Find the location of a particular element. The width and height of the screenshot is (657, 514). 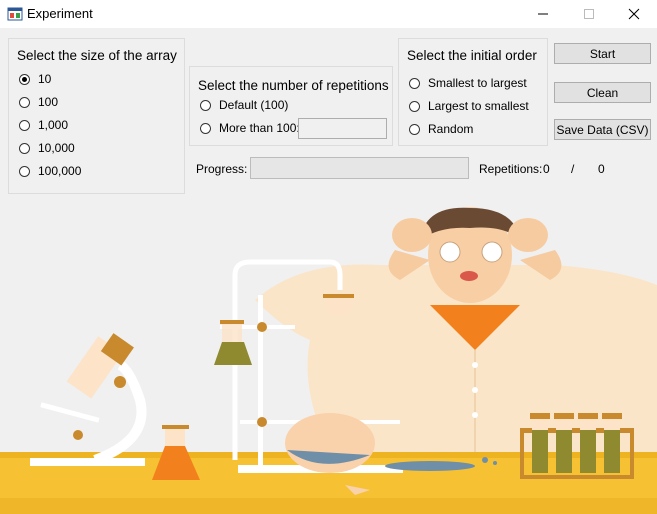

order-option-ascending: Smallest to largest is located at coordinates (468, 83).